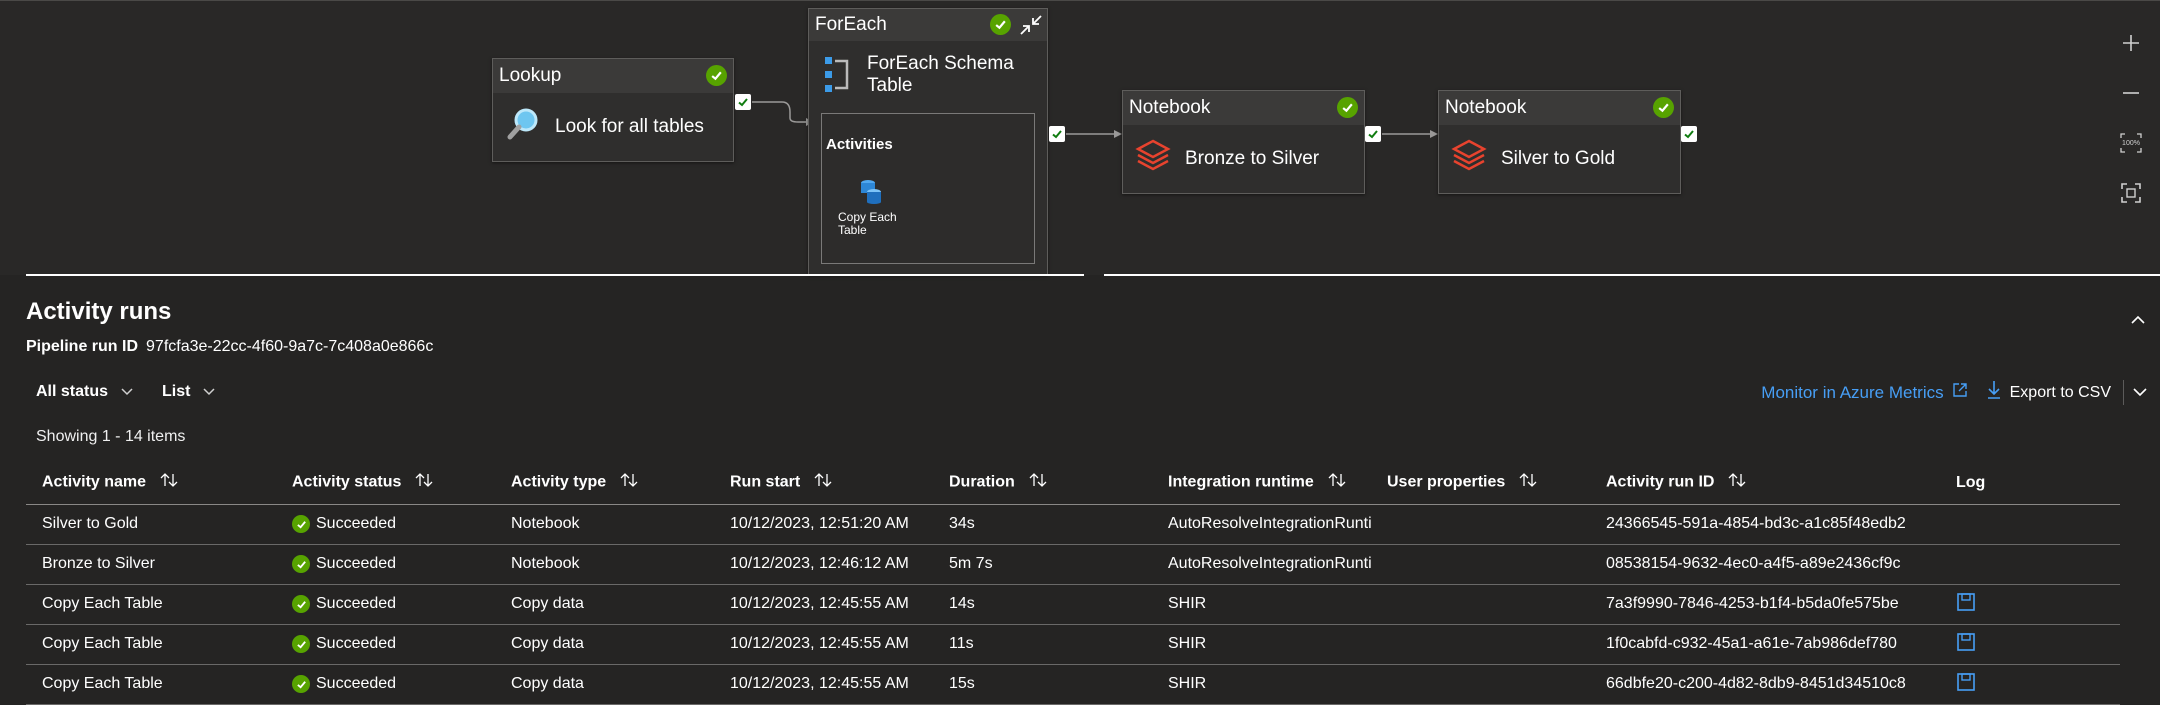 This screenshot has width=2160, height=705. I want to click on cell-integration-runtime: AutoResolveIntegrationRunti, so click(1261, 564).